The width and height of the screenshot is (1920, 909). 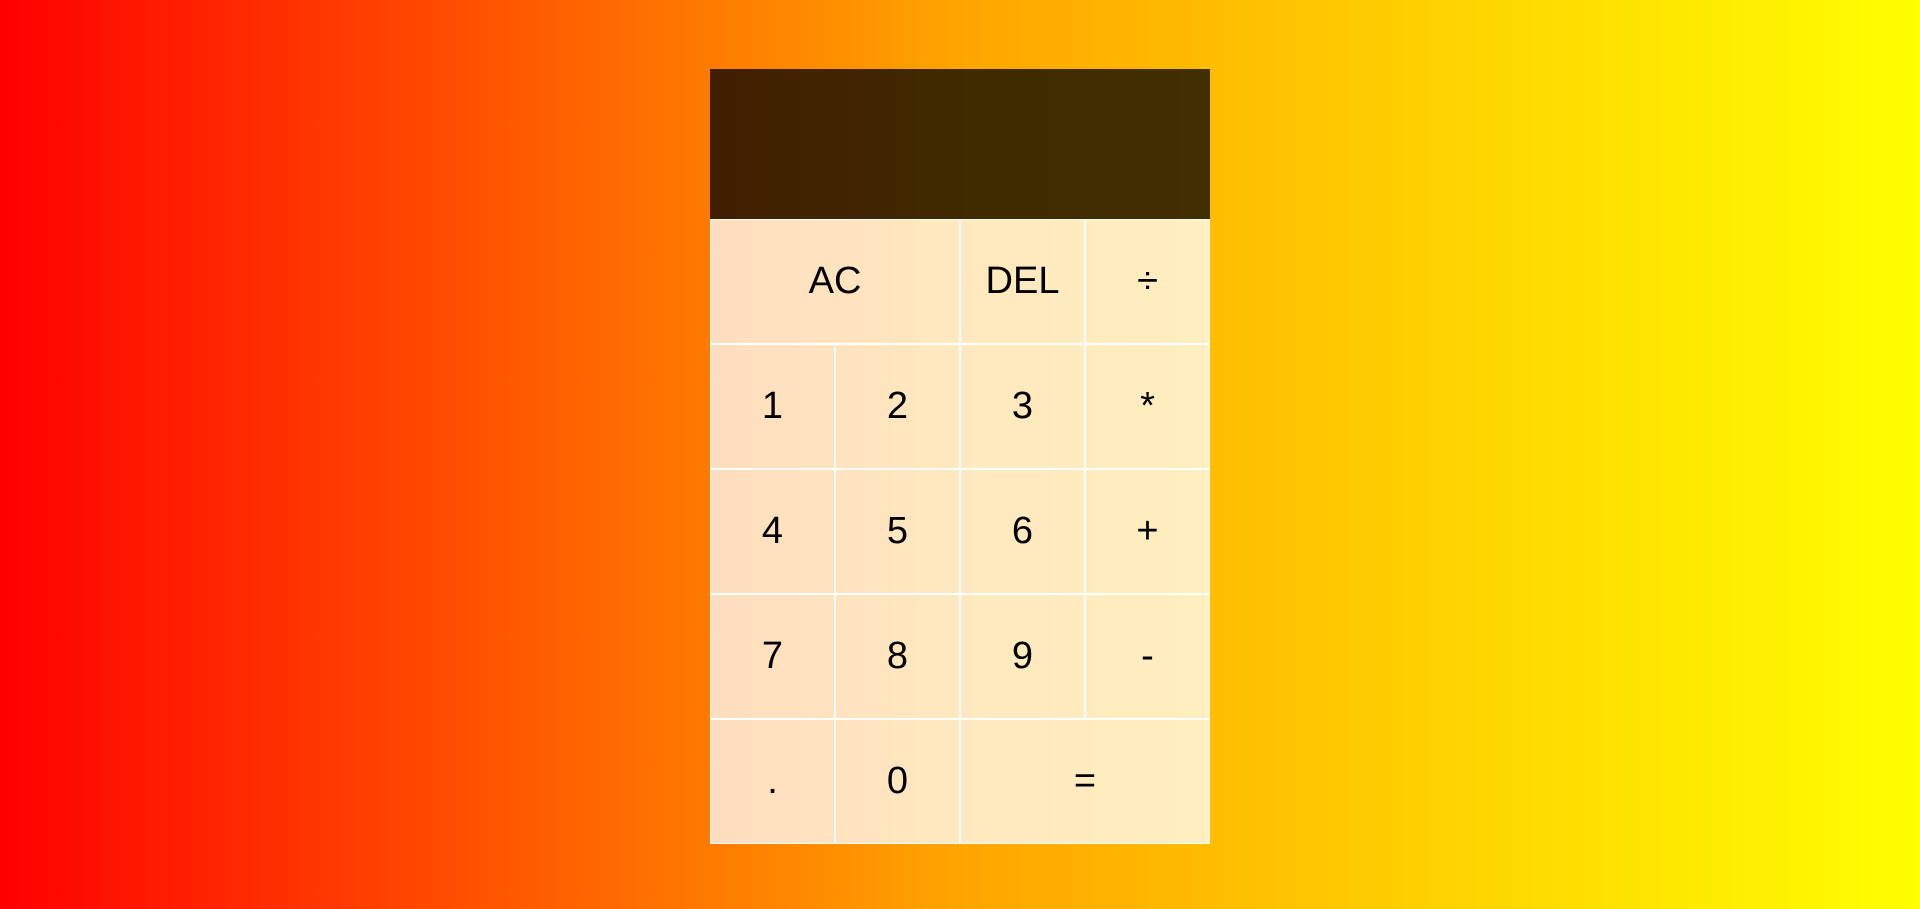 What do you see at coordinates (1022, 531) in the screenshot?
I see `digit-6-button: 6` at bounding box center [1022, 531].